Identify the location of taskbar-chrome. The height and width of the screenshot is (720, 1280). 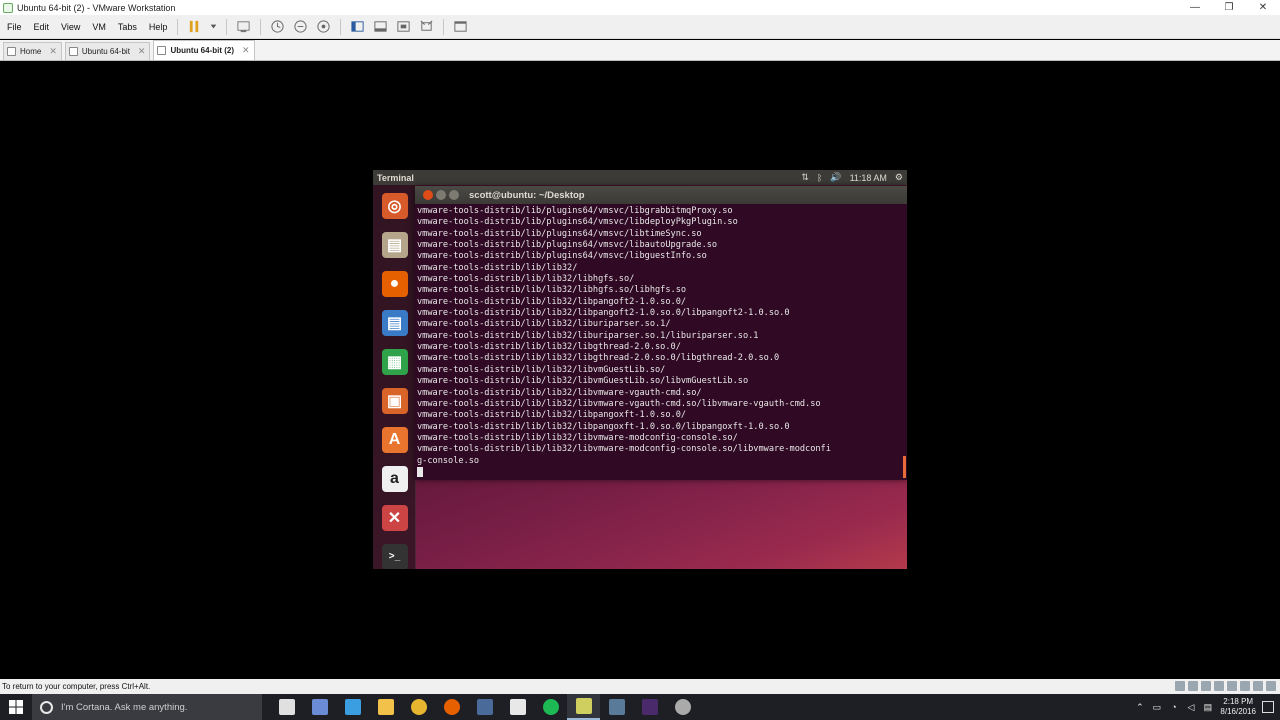
(418, 707).